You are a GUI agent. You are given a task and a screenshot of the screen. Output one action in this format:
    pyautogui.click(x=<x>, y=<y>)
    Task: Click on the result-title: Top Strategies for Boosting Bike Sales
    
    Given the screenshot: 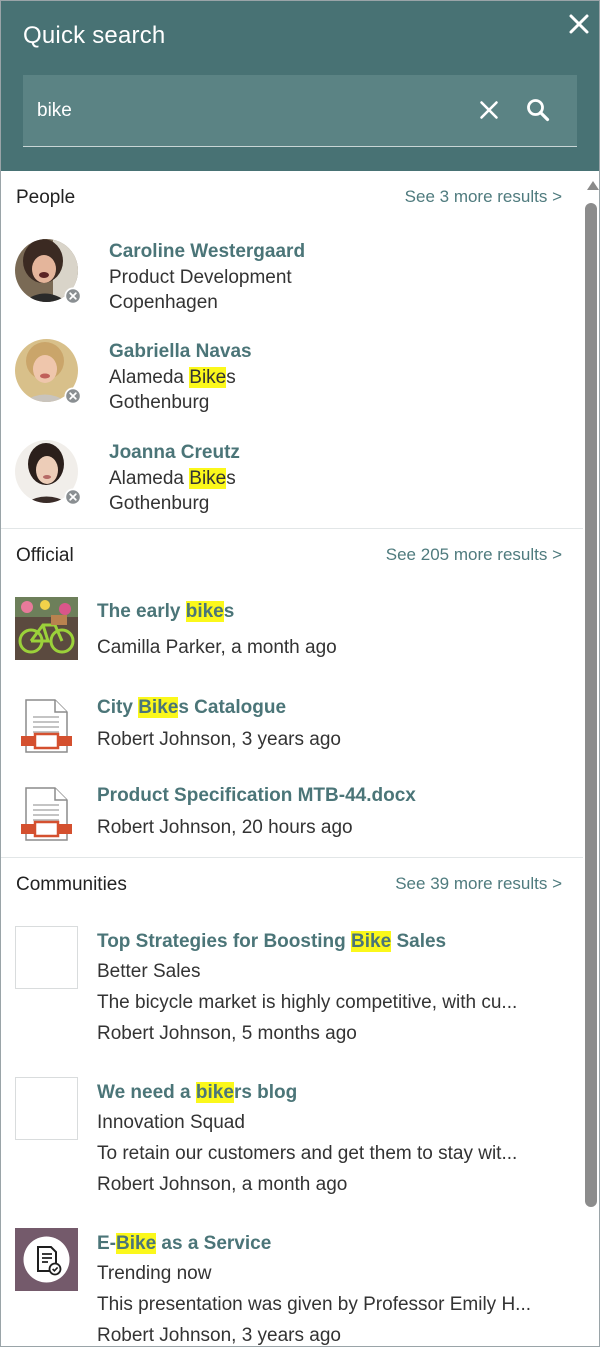 What is the action you would take?
    pyautogui.click(x=330, y=942)
    